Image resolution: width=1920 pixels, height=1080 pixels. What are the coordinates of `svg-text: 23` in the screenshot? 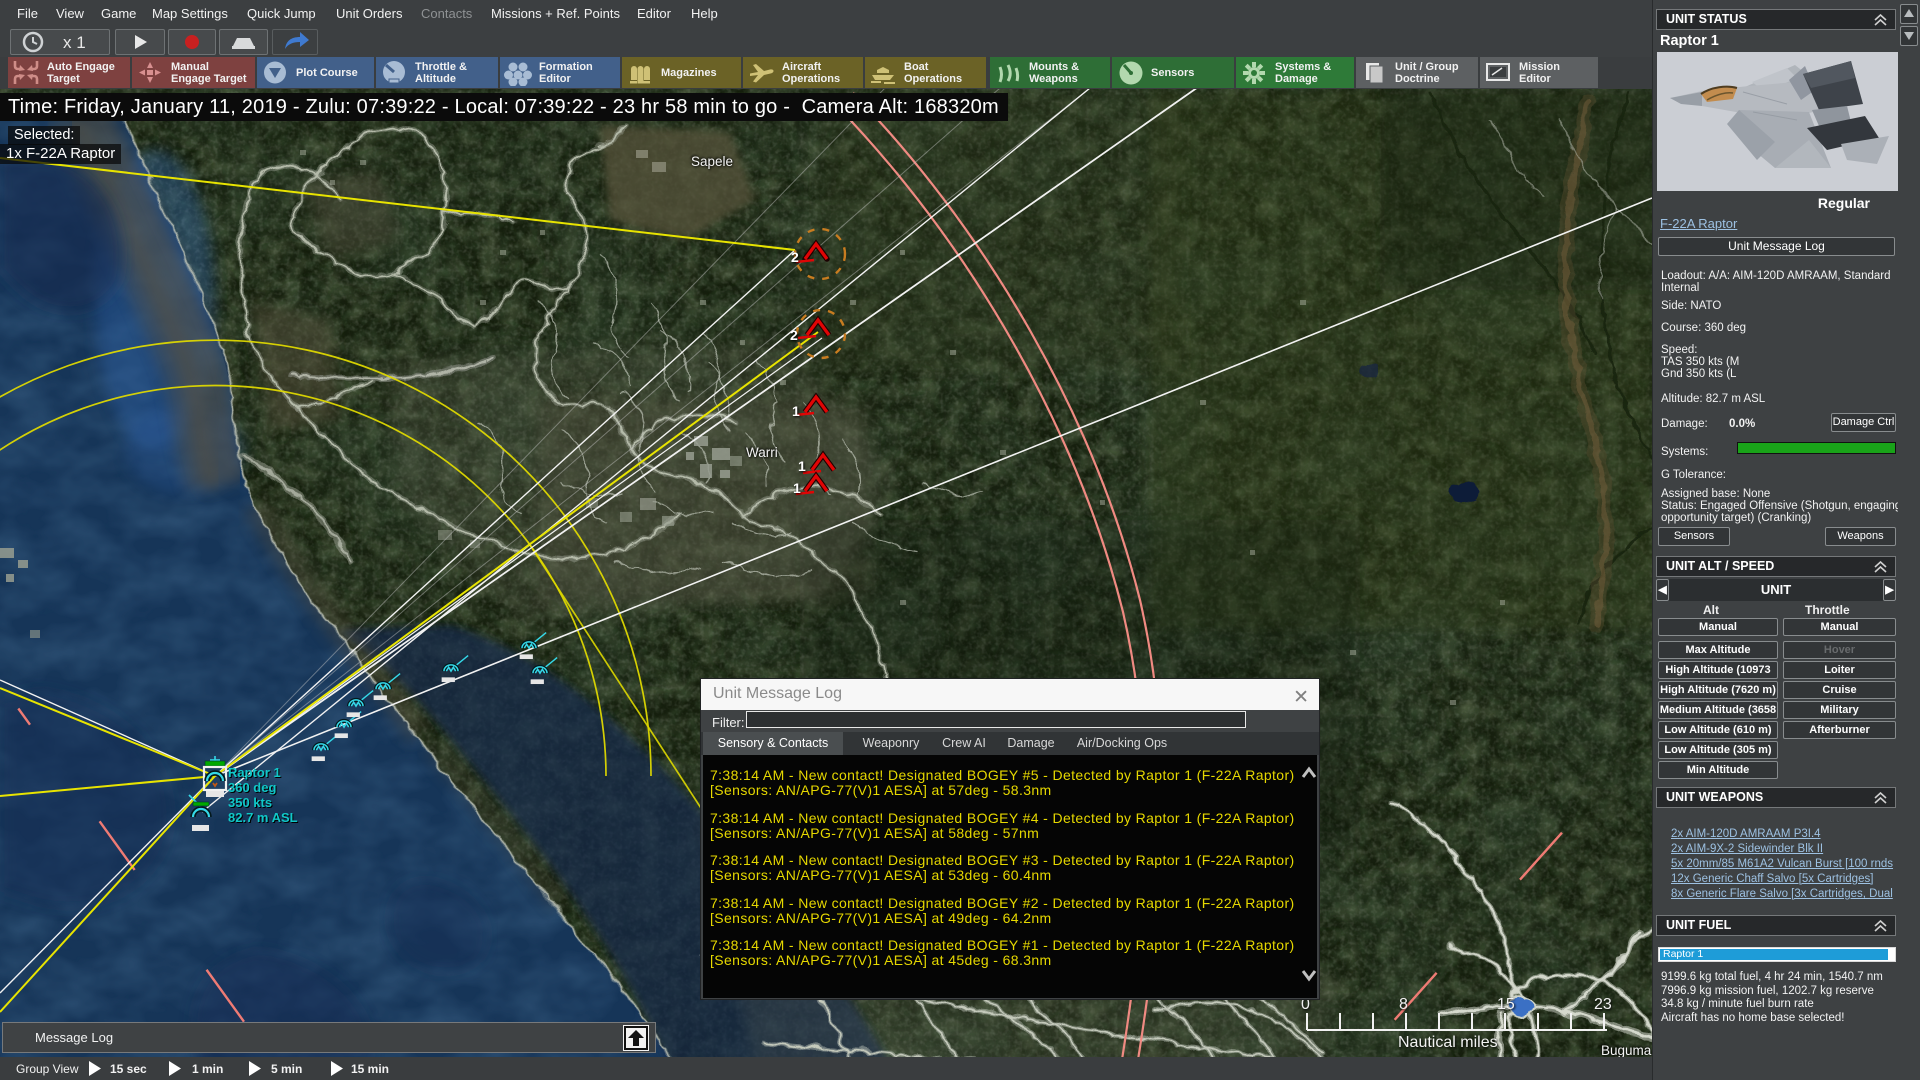 It's located at (1603, 1004).